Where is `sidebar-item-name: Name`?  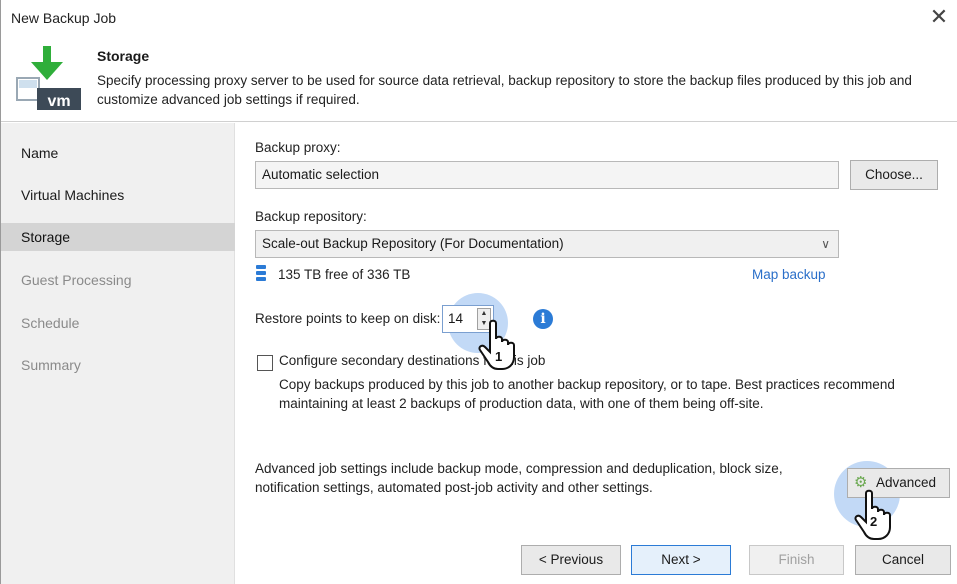
sidebar-item-name: Name is located at coordinates (118, 153).